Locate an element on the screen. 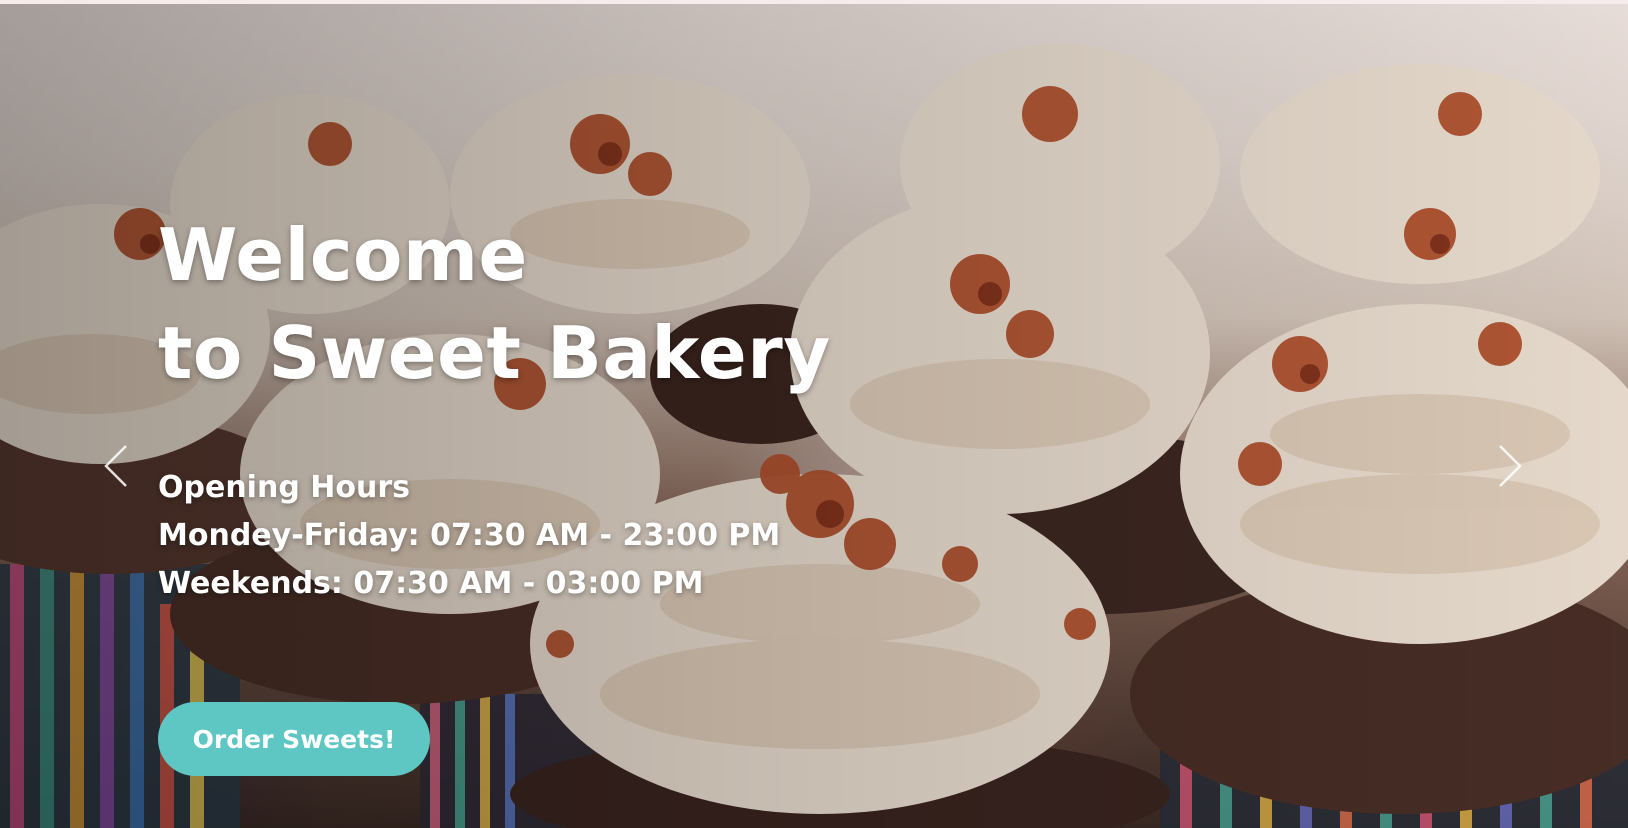 The width and height of the screenshot is (1628, 828). chevron-left-icon is located at coordinates (115, 466).